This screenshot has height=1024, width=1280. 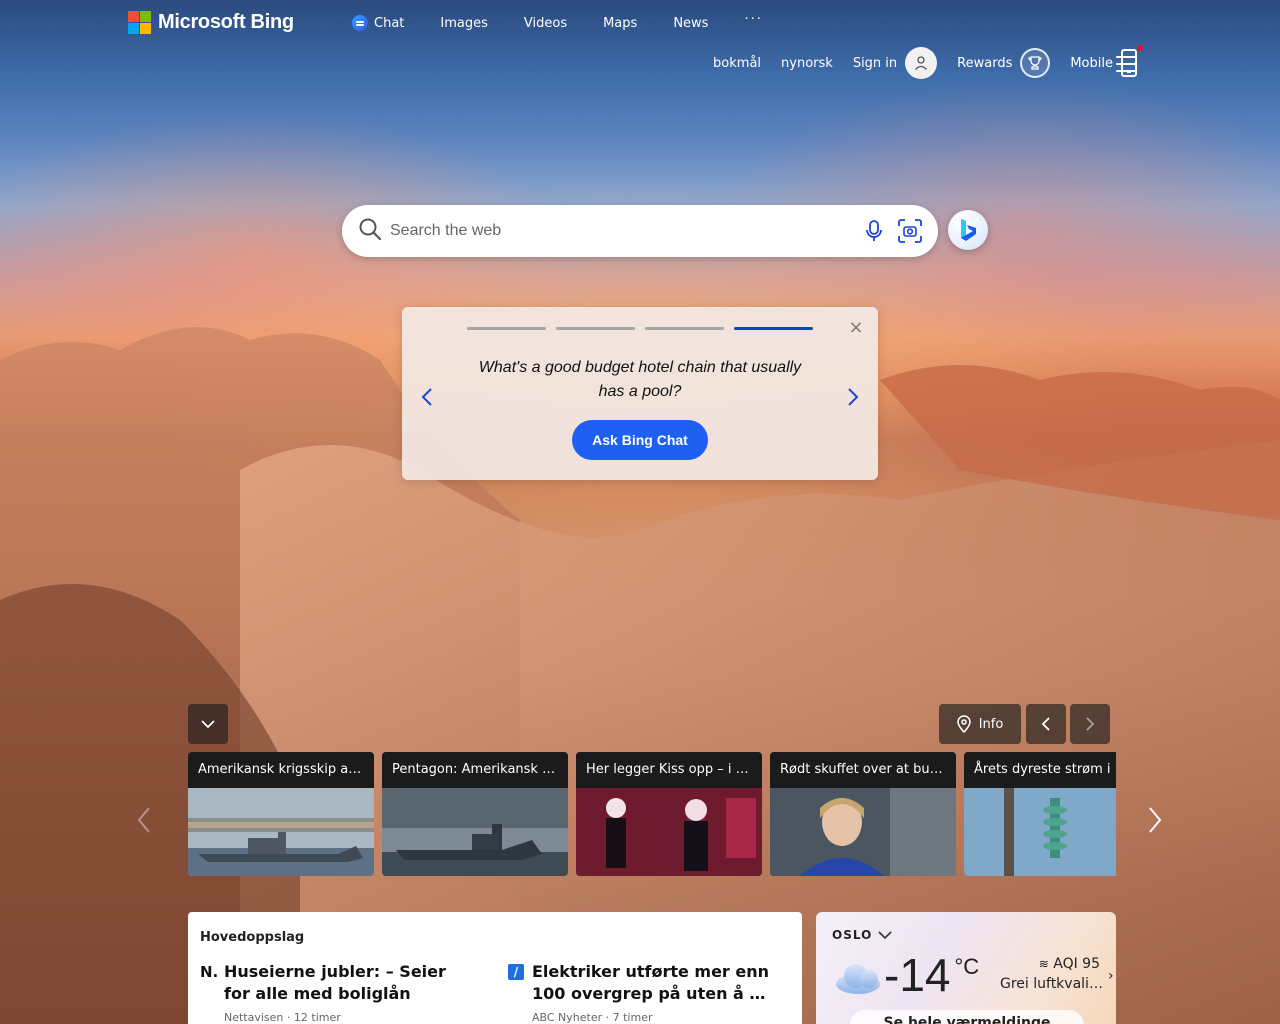 I want to click on notification-dot, so click(x=1140, y=48).